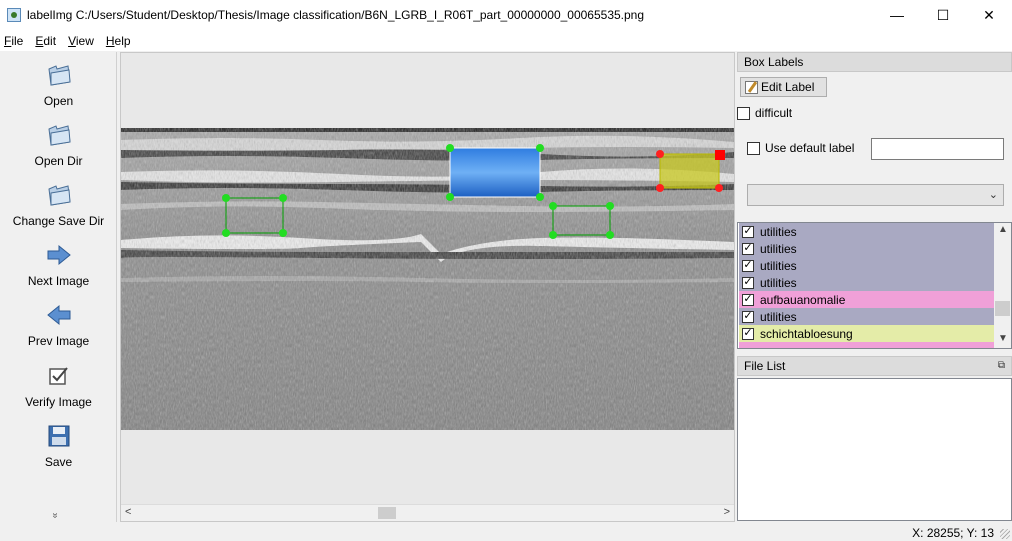  Describe the element at coordinates (874, 62) in the screenshot. I see `box-labels-header: Box Labels` at that location.